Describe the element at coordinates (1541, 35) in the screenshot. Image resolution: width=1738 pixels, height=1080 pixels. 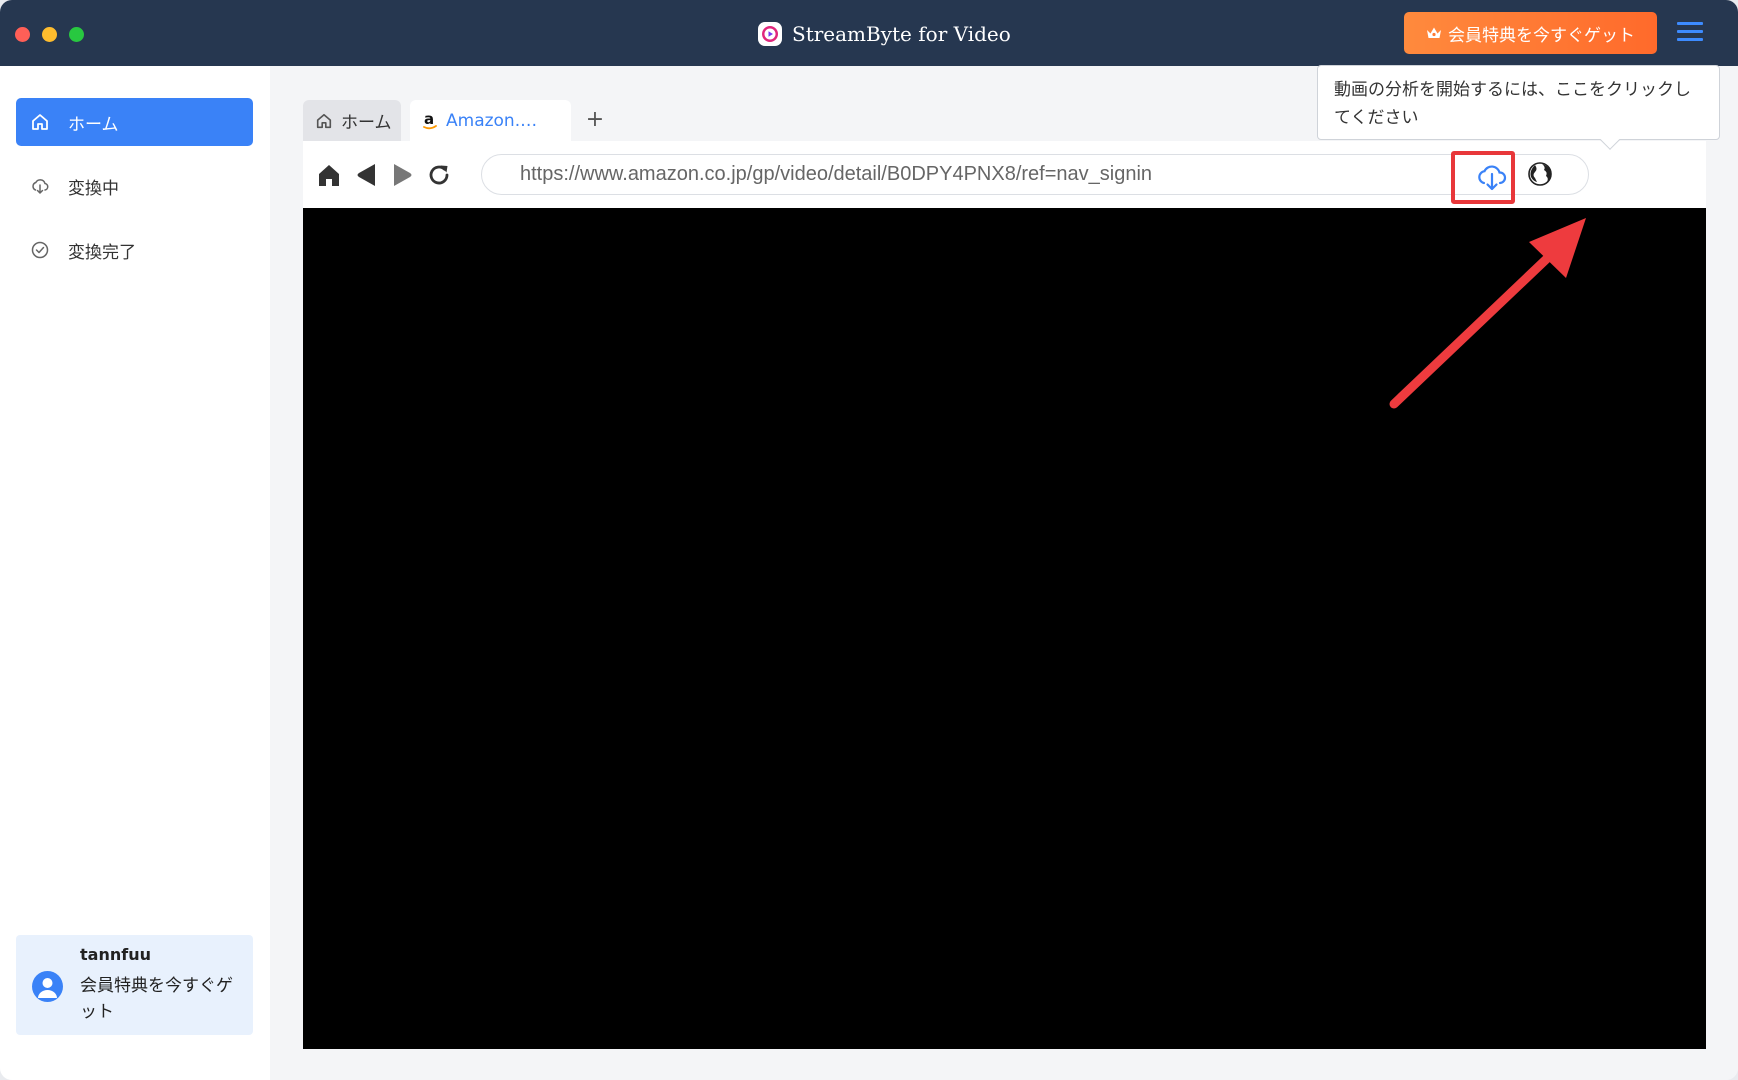
I see `membership-promo-label: 会員特典を今すぐゲット` at that location.